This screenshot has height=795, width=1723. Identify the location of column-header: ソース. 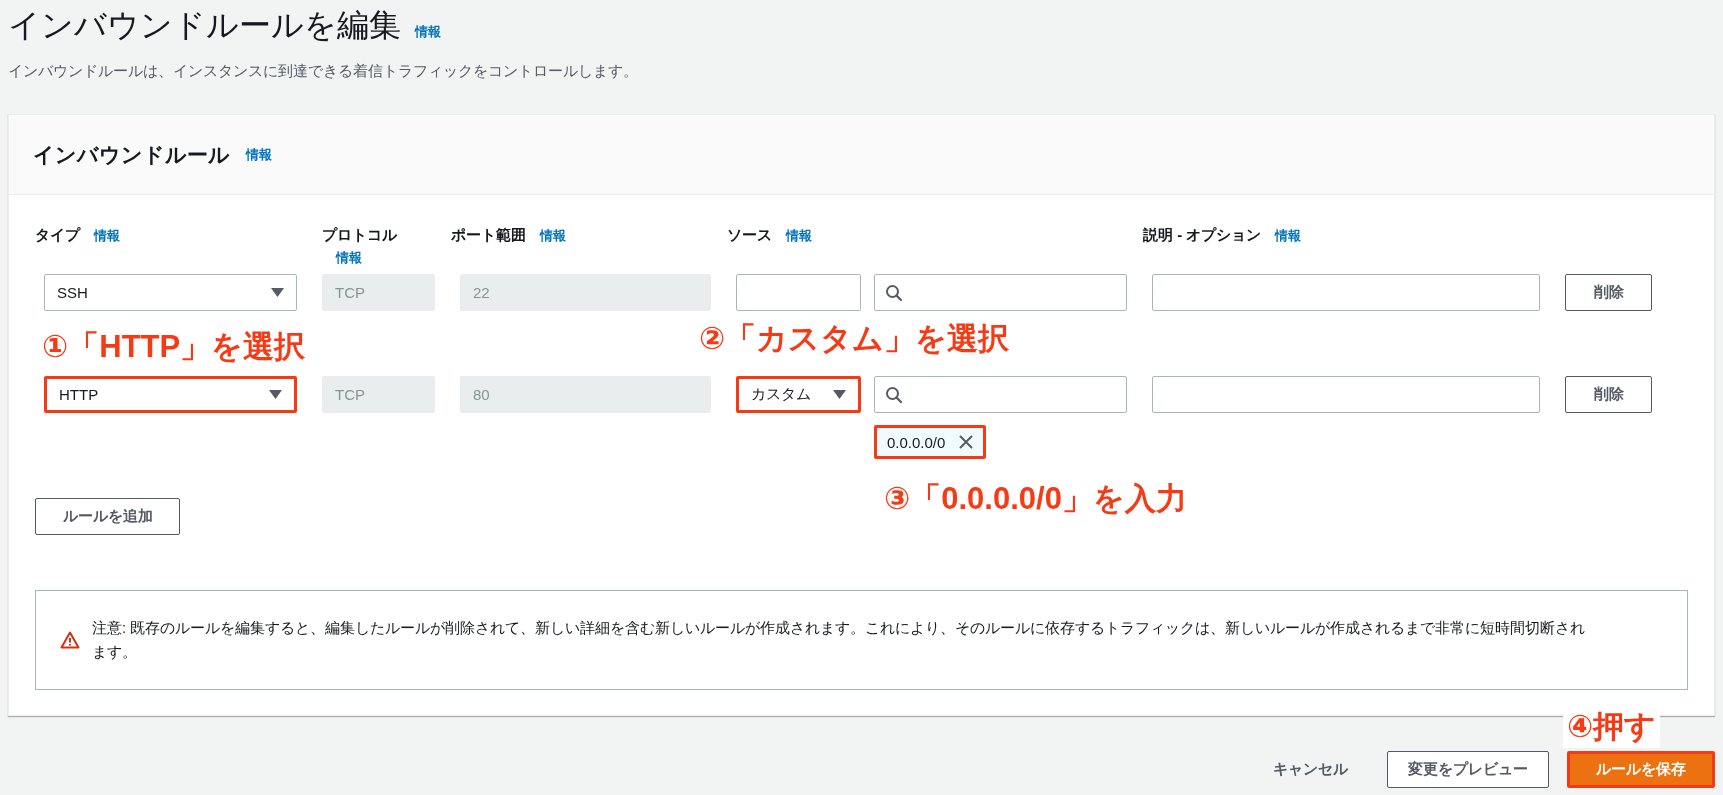
(749, 235).